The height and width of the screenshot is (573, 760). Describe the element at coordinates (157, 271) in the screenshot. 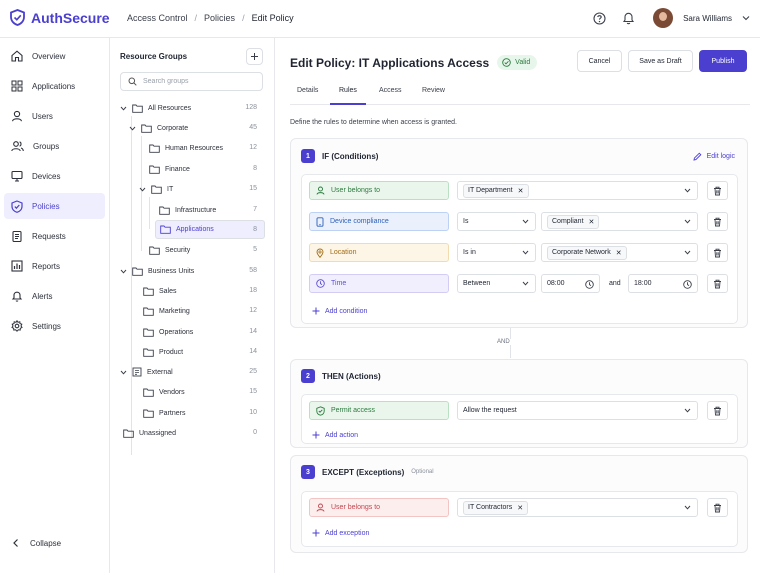

I see `tree-node: Business Units` at that location.